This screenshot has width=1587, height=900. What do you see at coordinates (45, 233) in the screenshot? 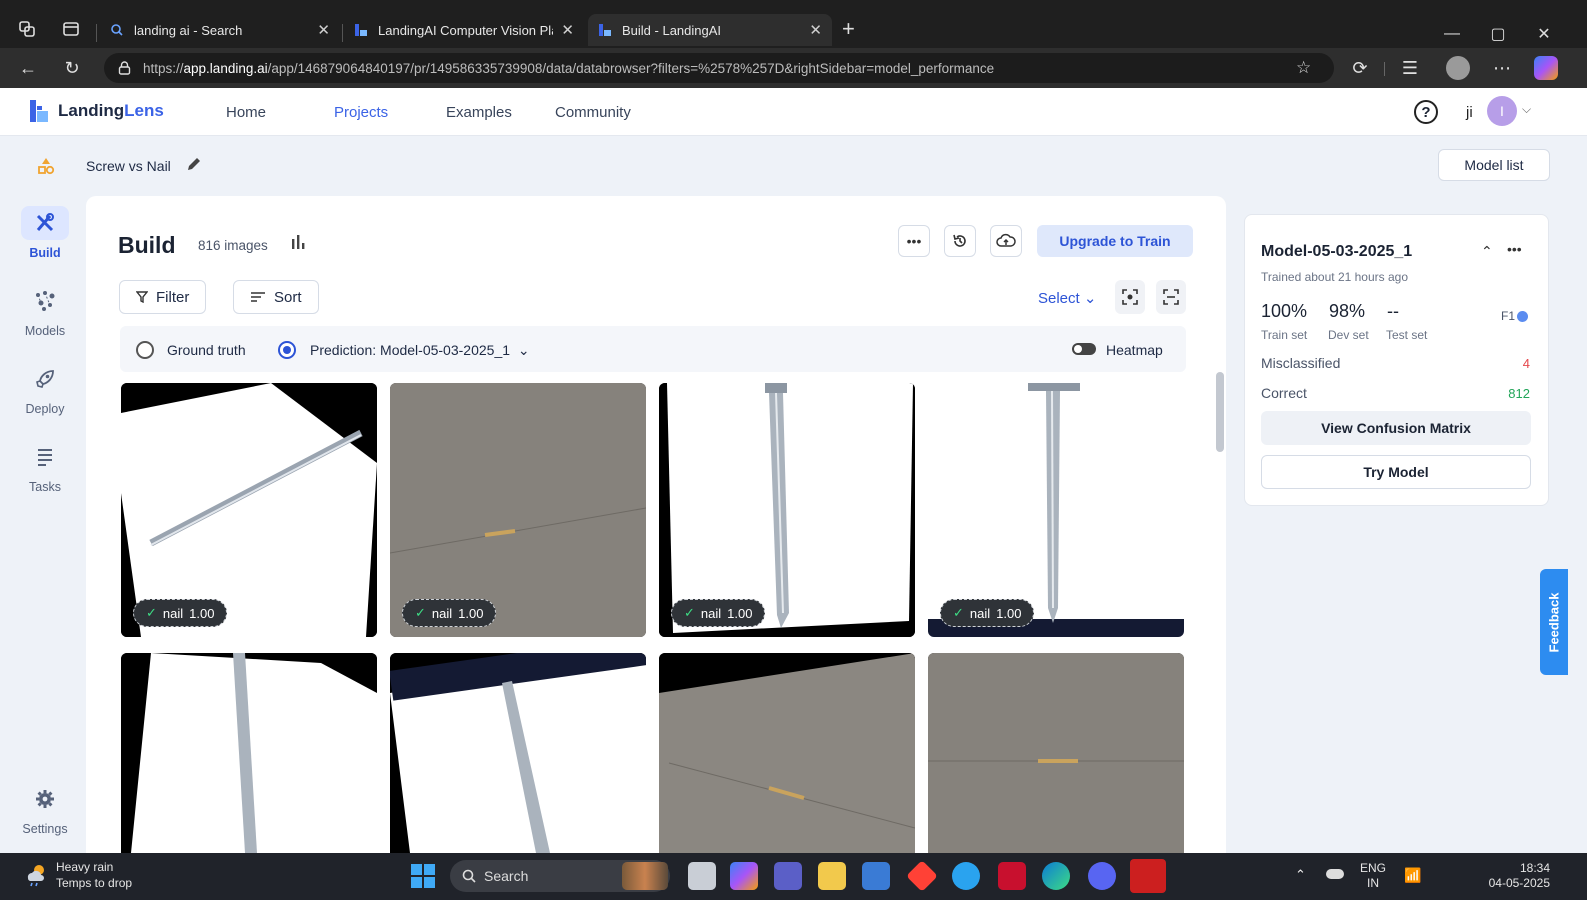
I see `rail-build: Build` at bounding box center [45, 233].